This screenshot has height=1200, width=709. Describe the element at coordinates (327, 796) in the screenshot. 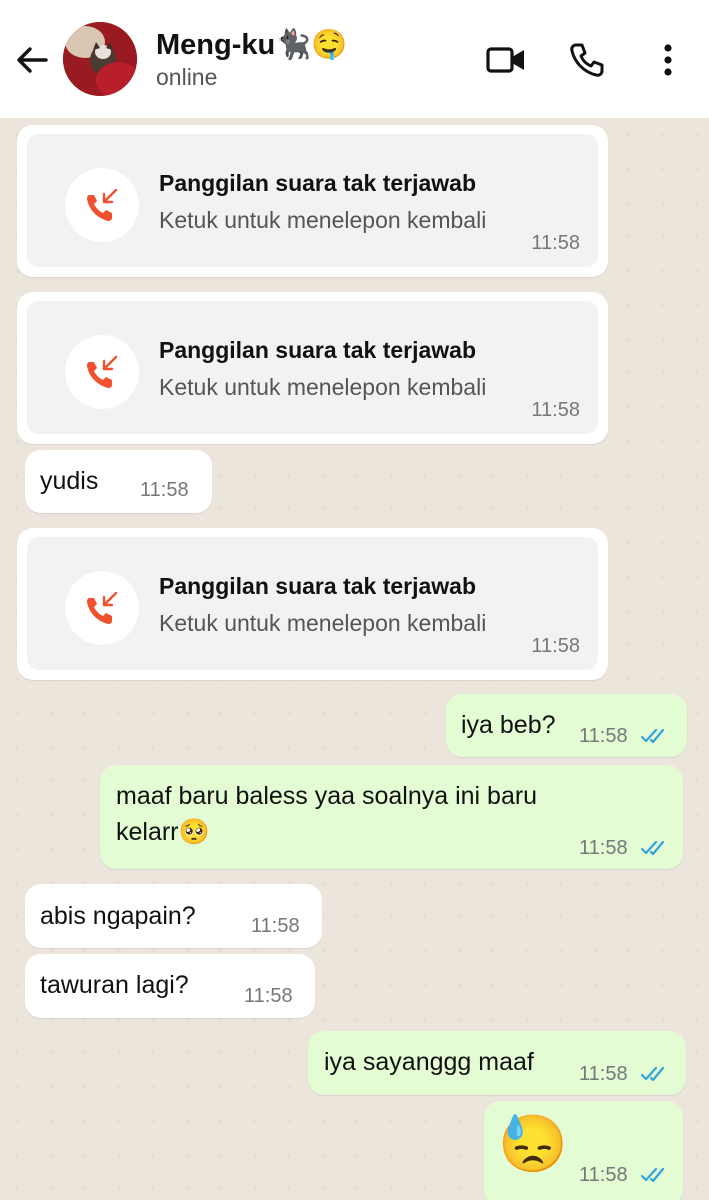

I see `message-text-line-1: maaf baru baless yaa soalnya ini baru` at that location.